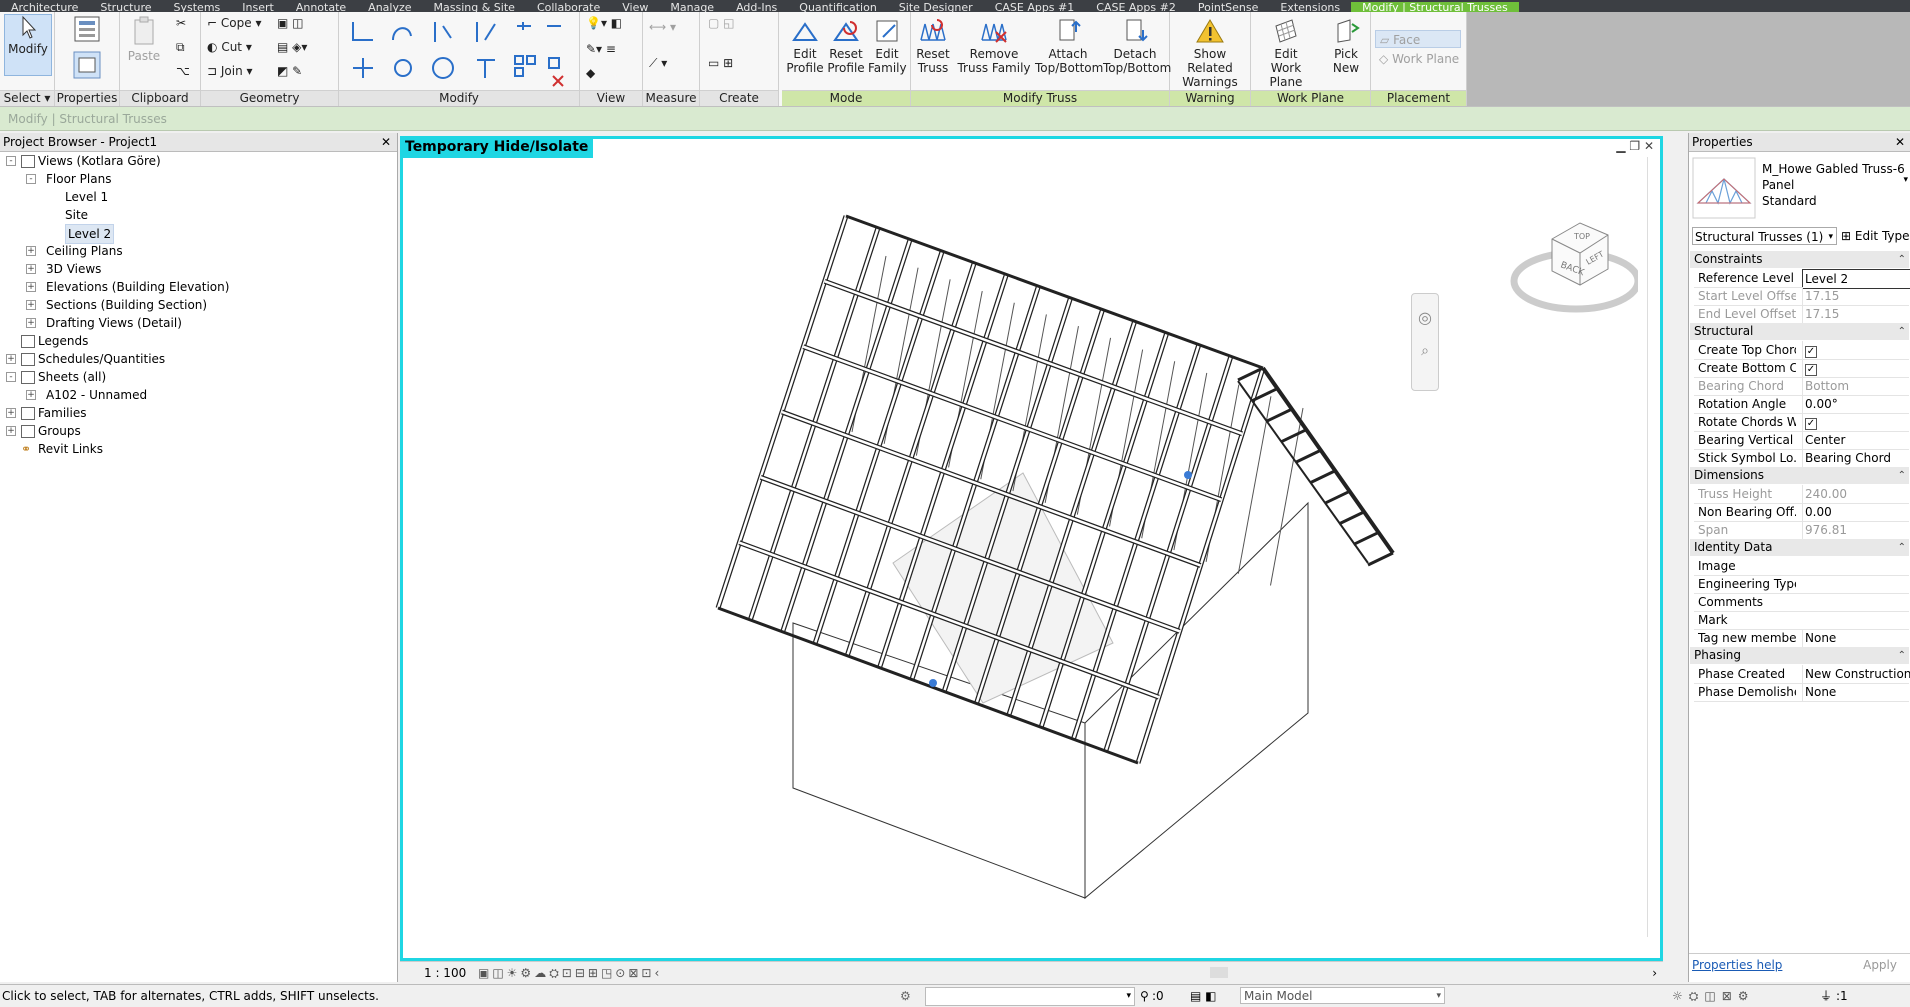 This screenshot has width=1910, height=1007. What do you see at coordinates (720, 63) in the screenshot?
I see `create-group-icon: ▭ ⊞` at bounding box center [720, 63].